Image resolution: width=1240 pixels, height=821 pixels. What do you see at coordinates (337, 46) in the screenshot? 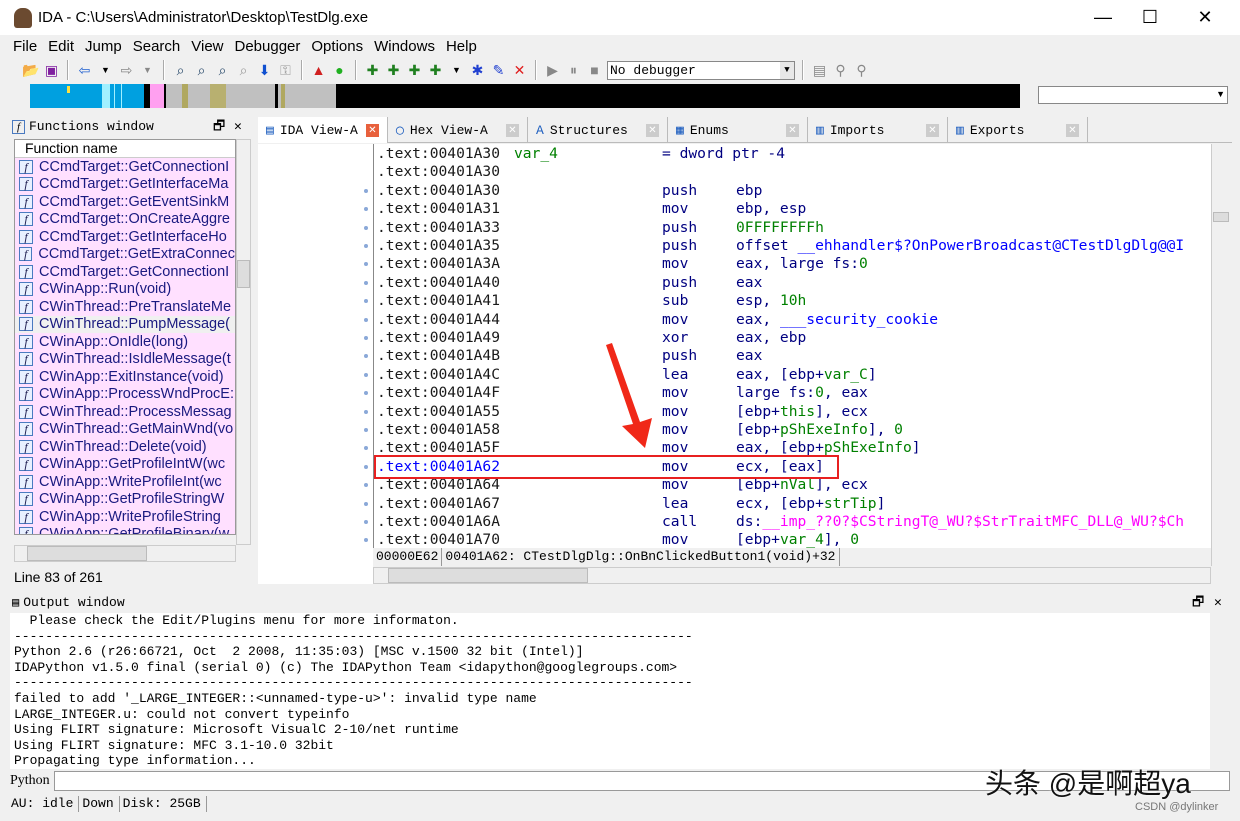
I see `menu-options: Options` at bounding box center [337, 46].